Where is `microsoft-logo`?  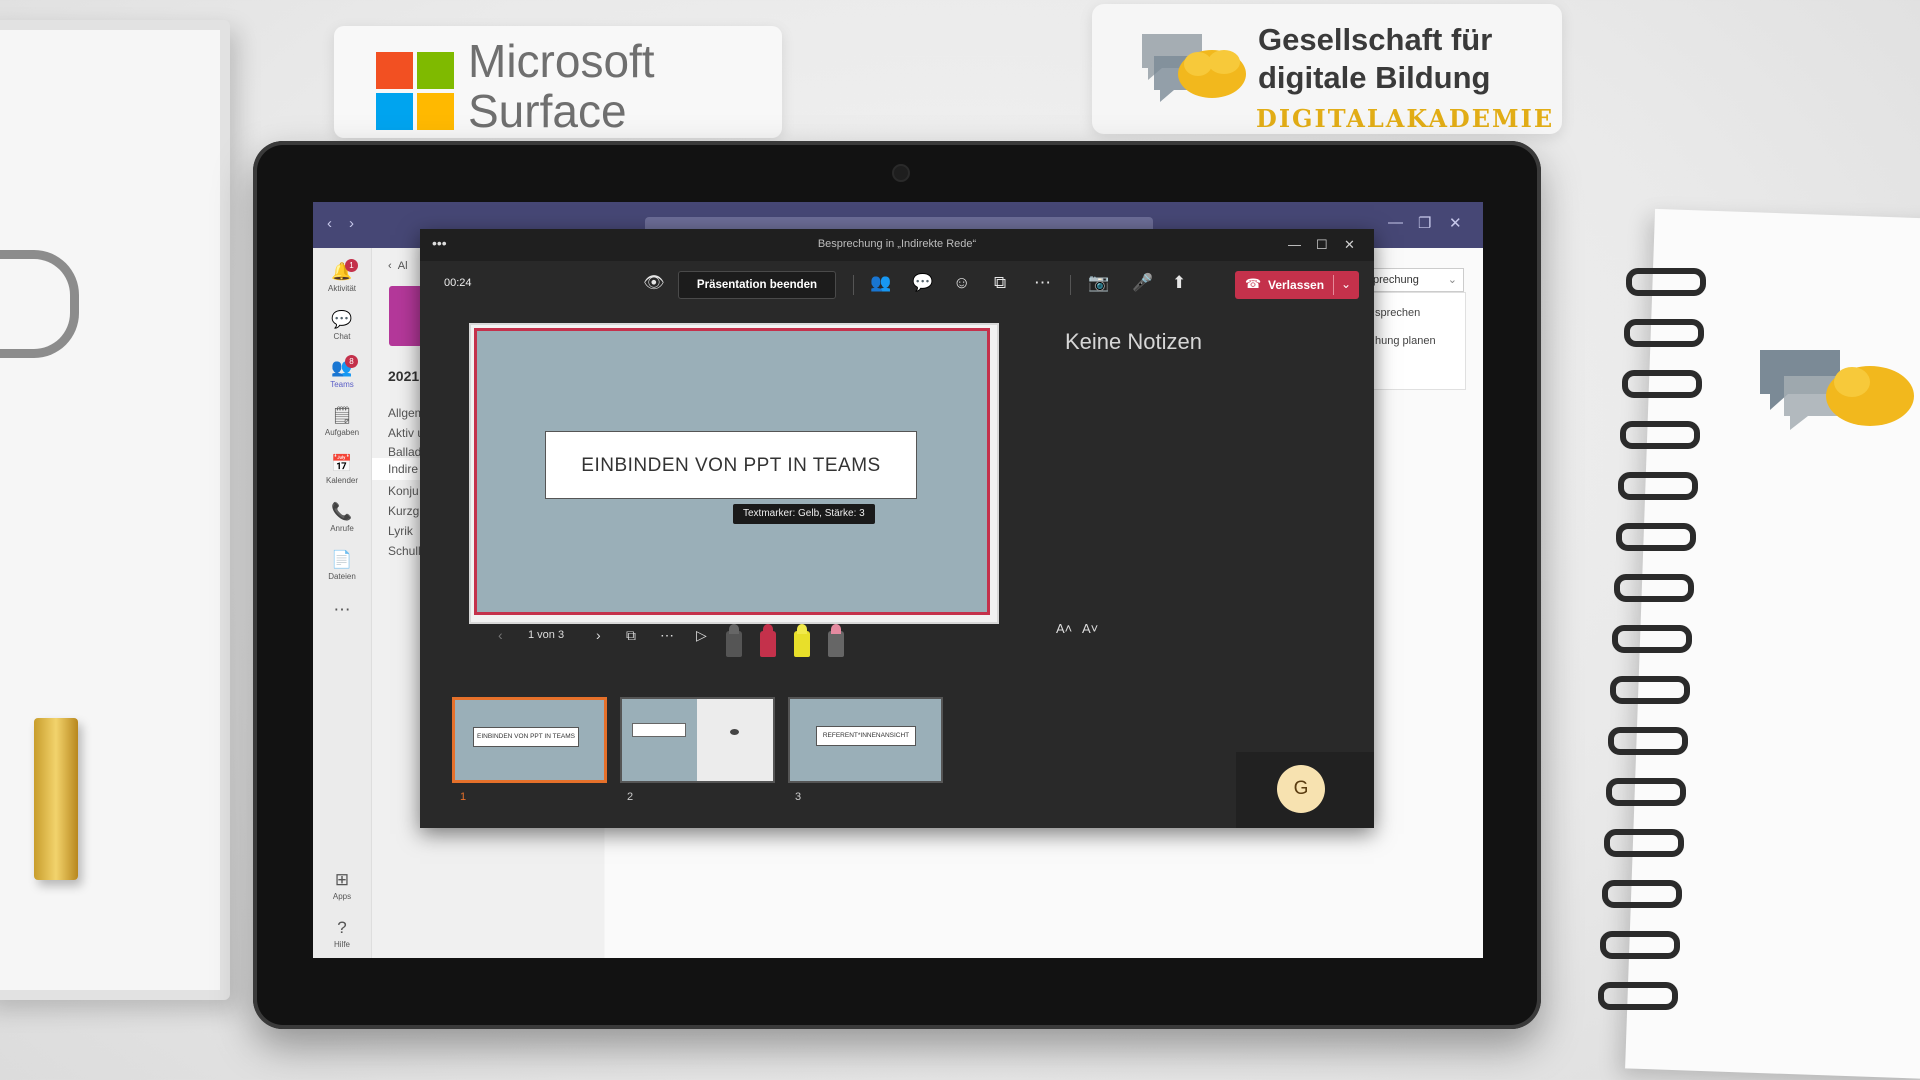
microsoft-logo is located at coordinates (415, 91).